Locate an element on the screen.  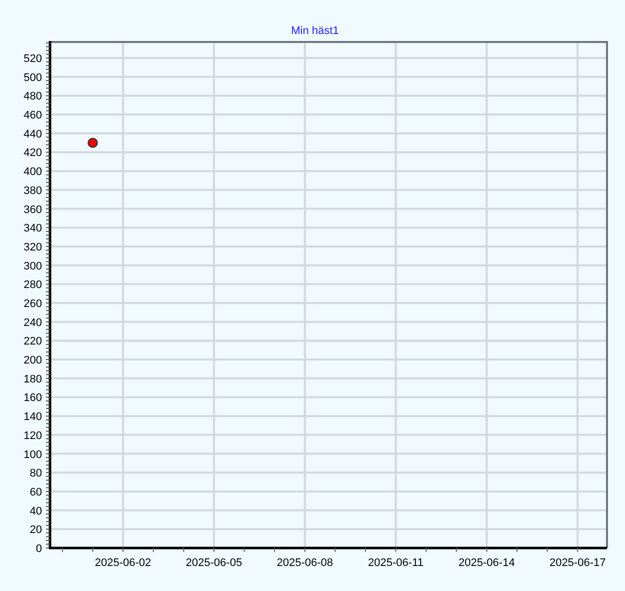
y-tick-label: 440 is located at coordinates (33, 134).